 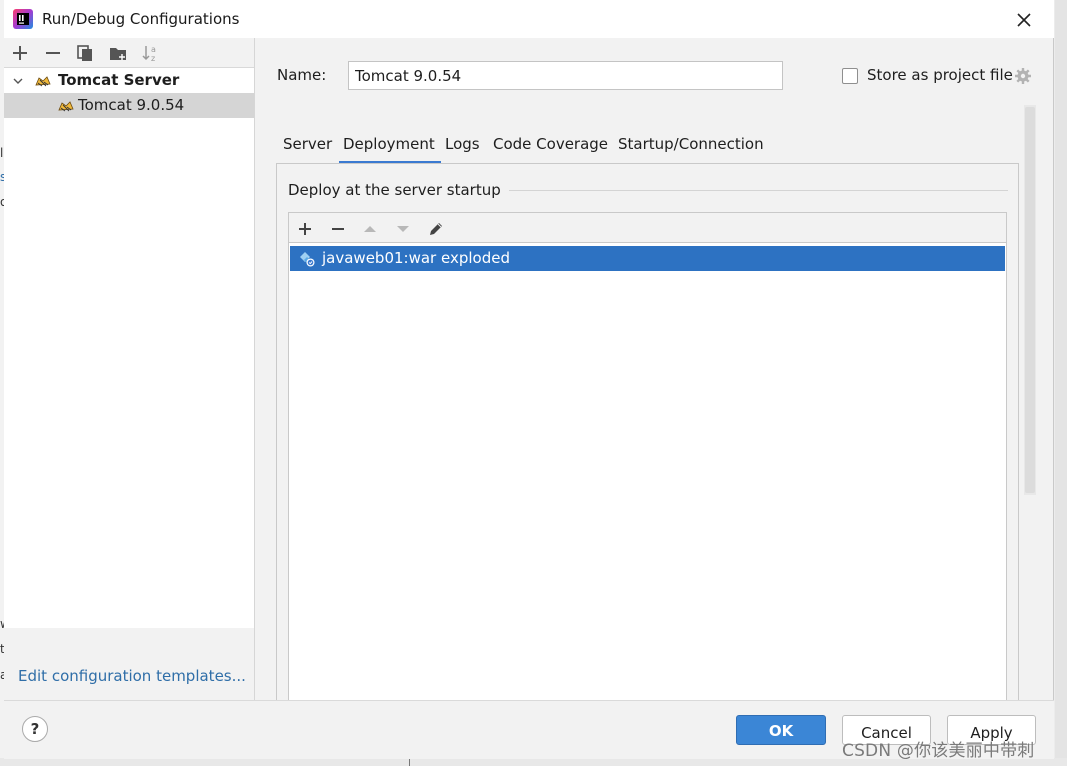 I want to click on store-as-project-file-label: Store as project file, so click(x=940, y=75).